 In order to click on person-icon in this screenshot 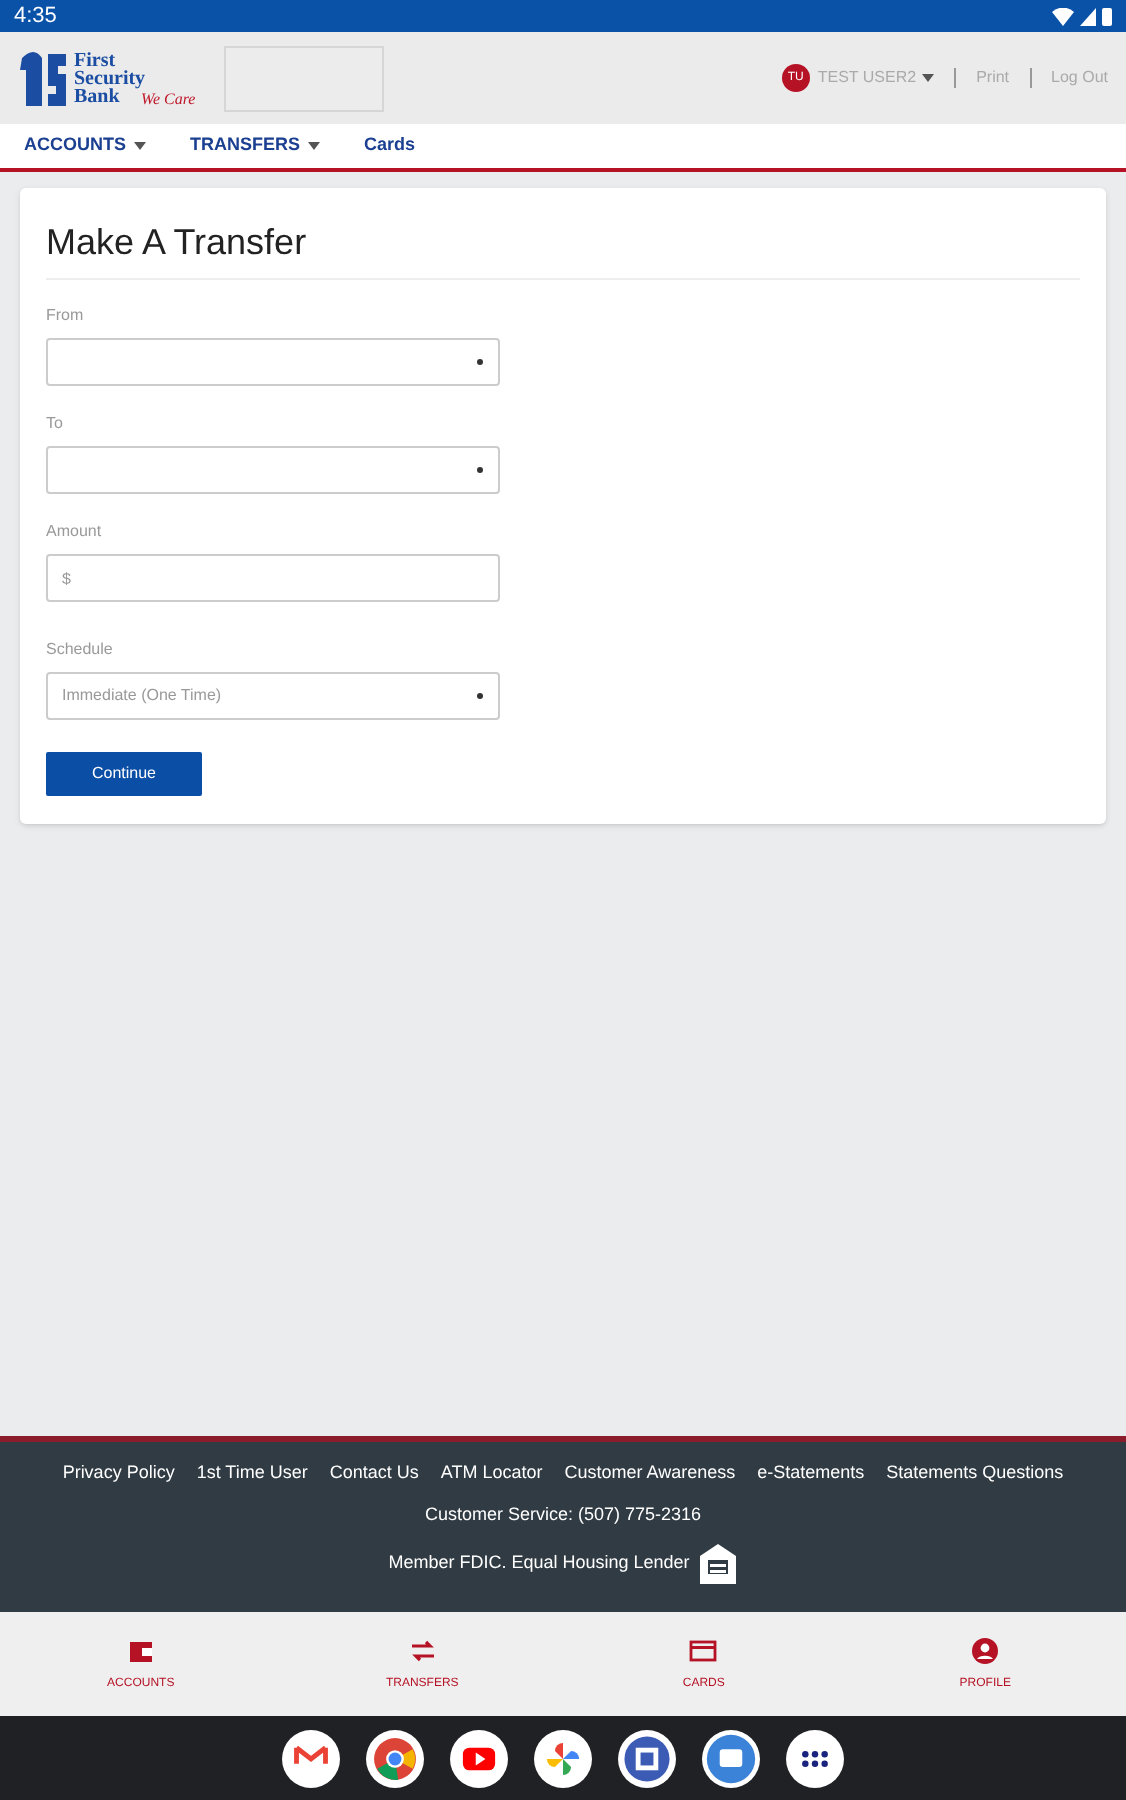, I will do `click(985, 1650)`.